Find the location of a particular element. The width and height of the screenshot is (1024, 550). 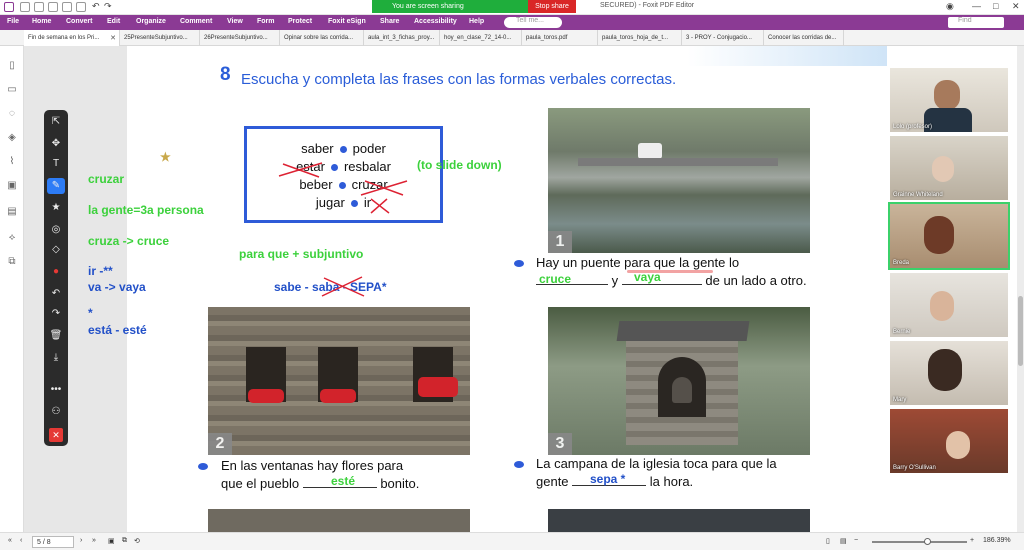

undo-icon: ↶ is located at coordinates (96, 6).